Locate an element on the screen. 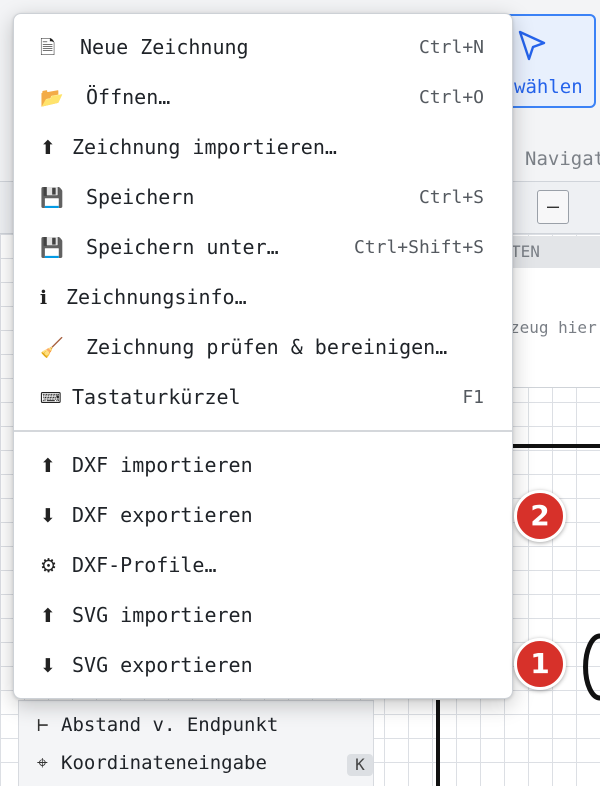 The height and width of the screenshot is (786, 600). menu-item-label: SVG importieren is located at coordinates (162, 615).